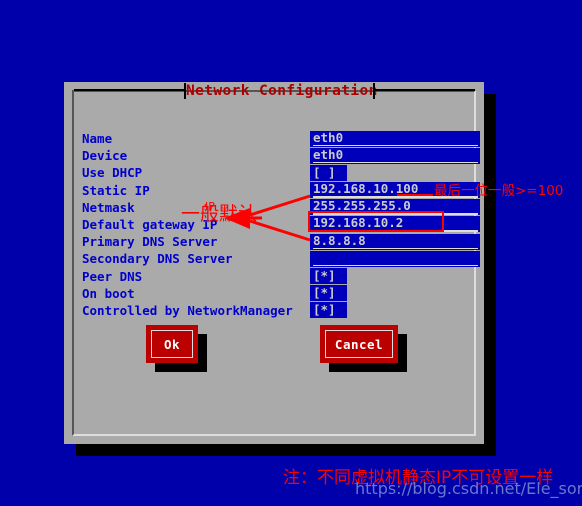 Image resolution: width=582 pixels, height=506 pixels. What do you see at coordinates (112, 173) in the screenshot?
I see `field-label: Use DHCP` at bounding box center [112, 173].